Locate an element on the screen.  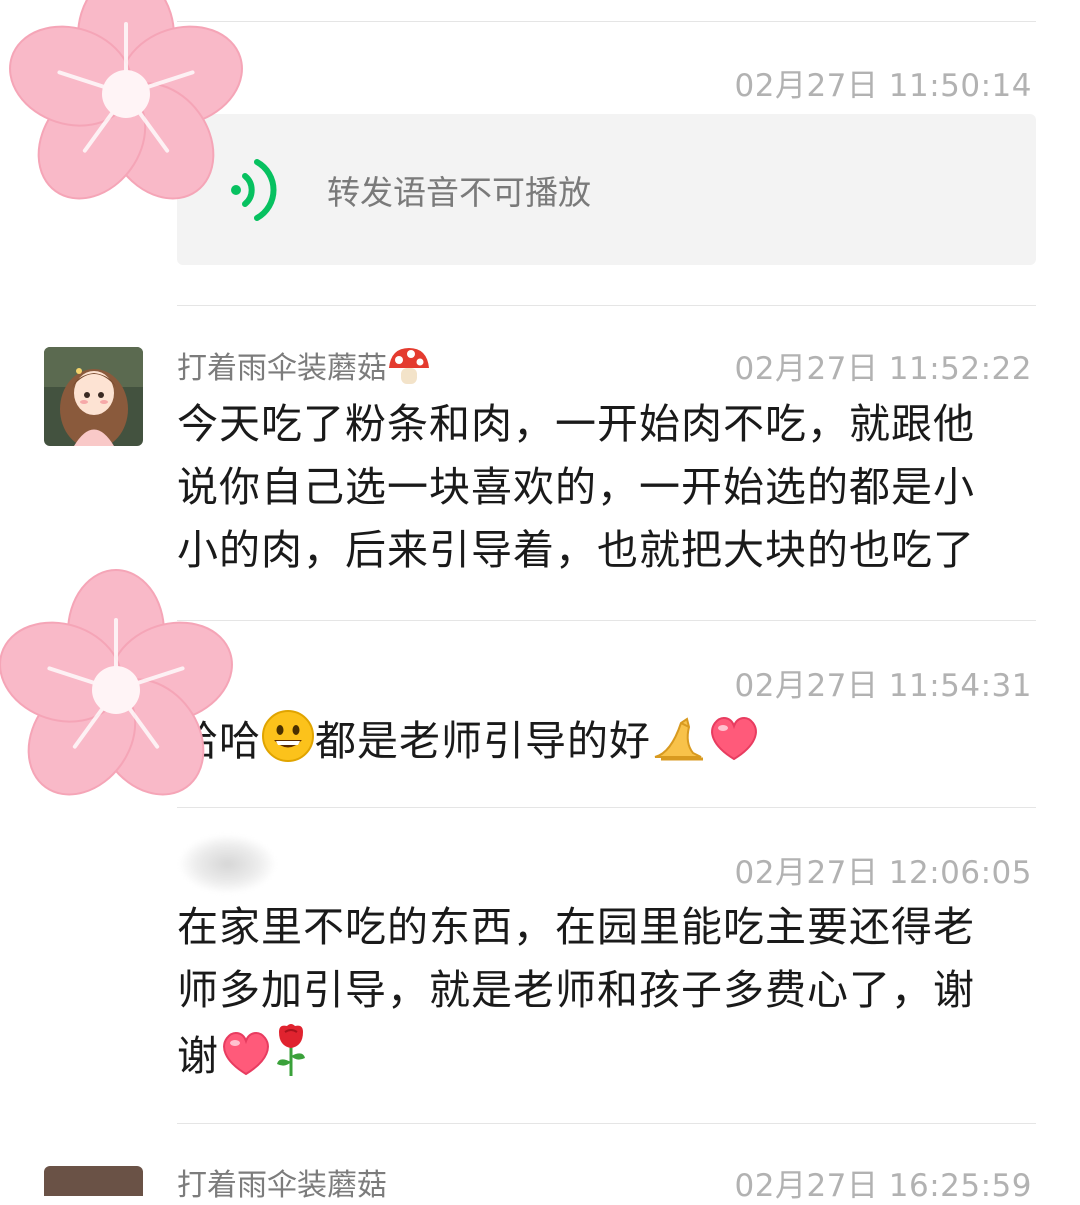
message-text: 哈哈 都是老师引导的好 is located at coordinates (597, 741).